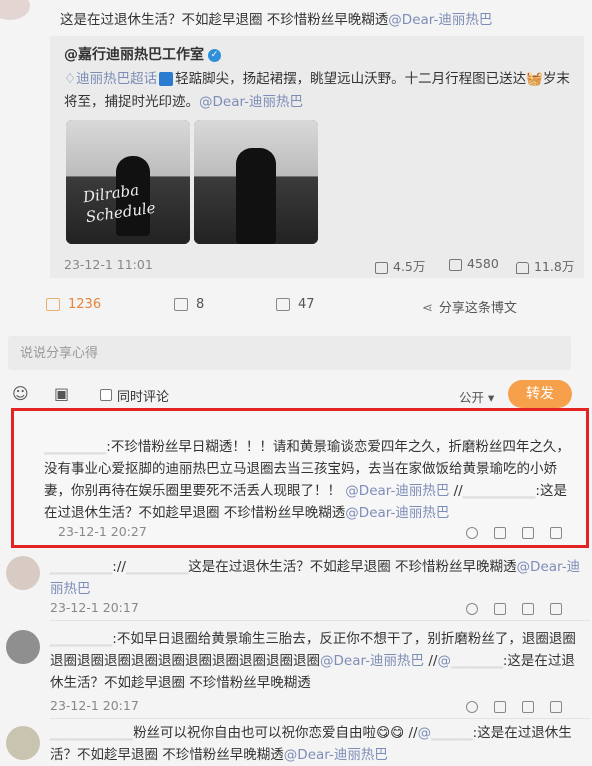  I want to click on like-action: 47, so click(295, 304).